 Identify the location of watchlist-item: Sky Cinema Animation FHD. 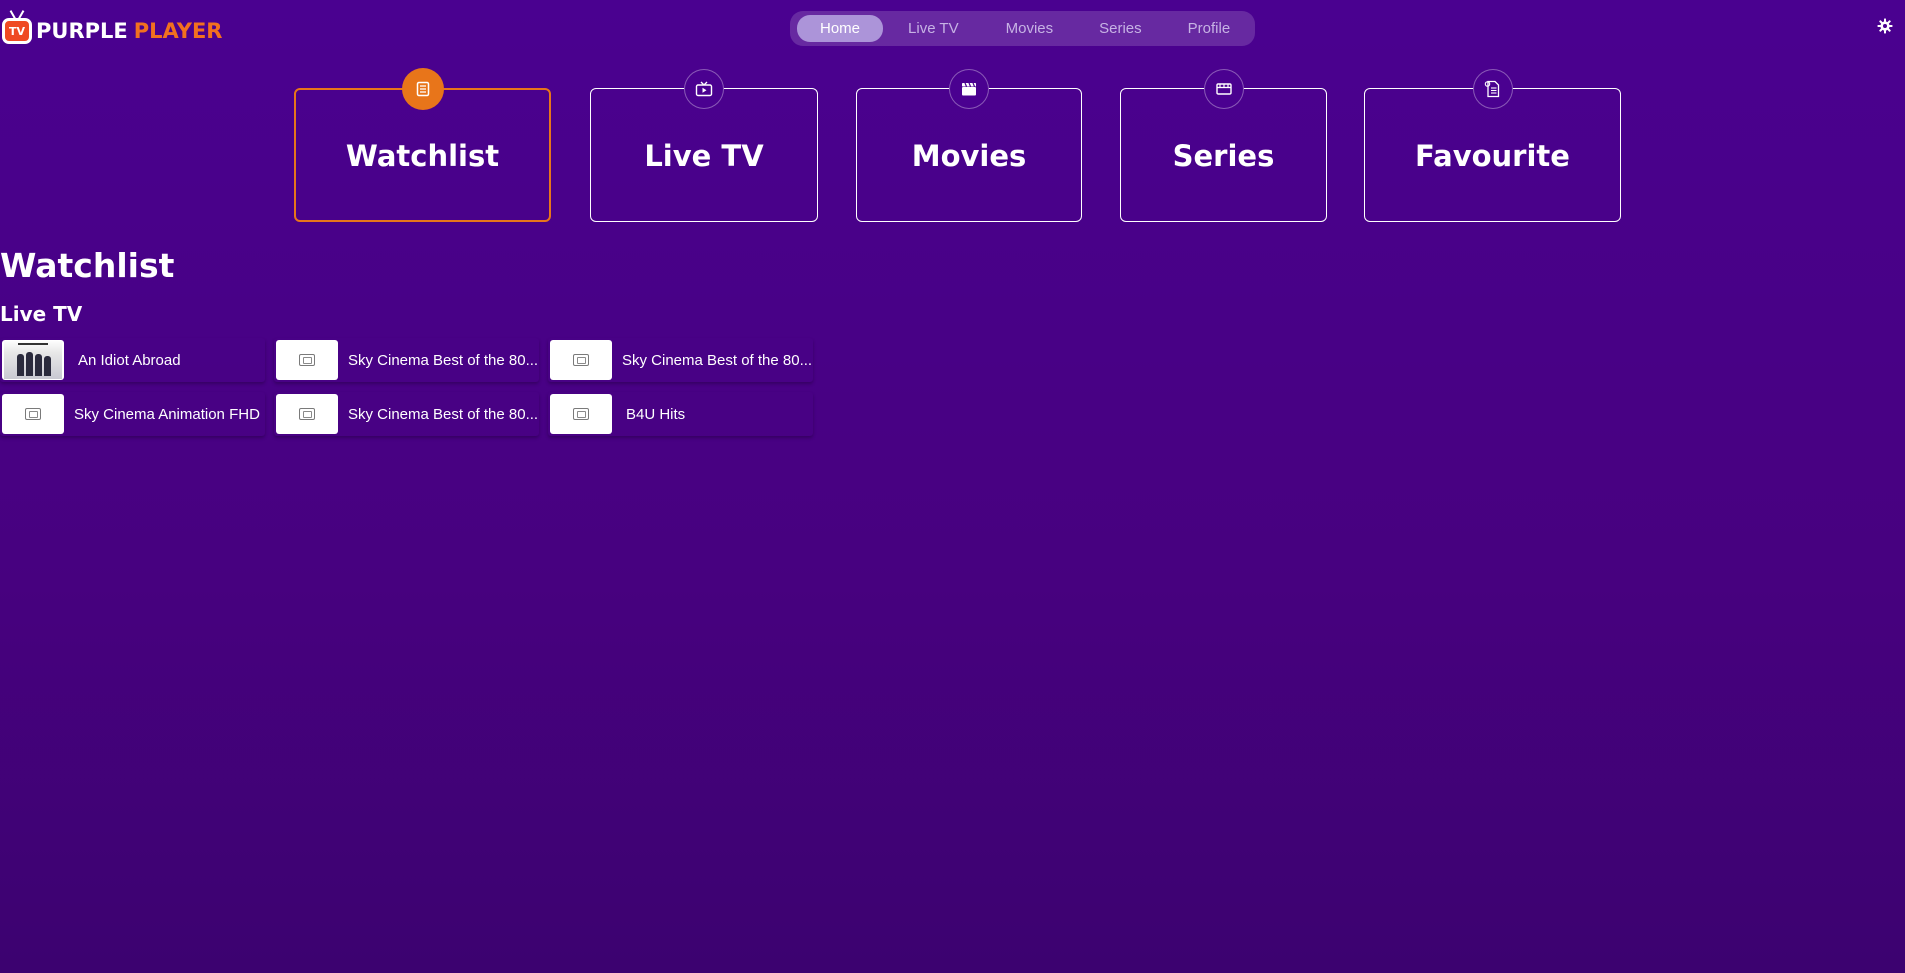
(132, 414).